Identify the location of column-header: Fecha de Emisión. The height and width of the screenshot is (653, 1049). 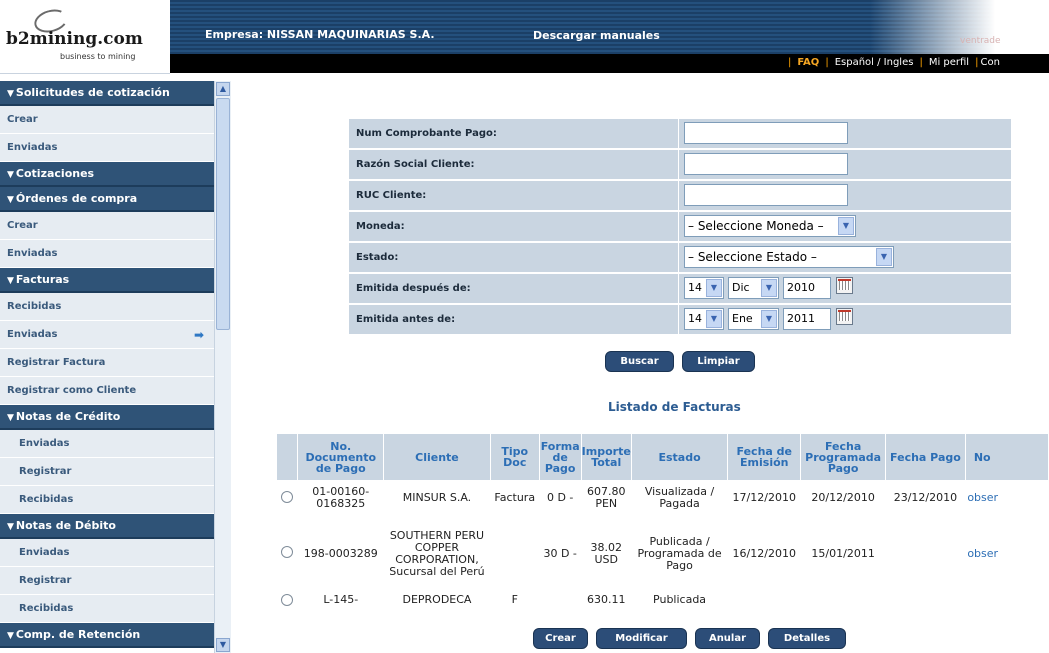
(764, 457).